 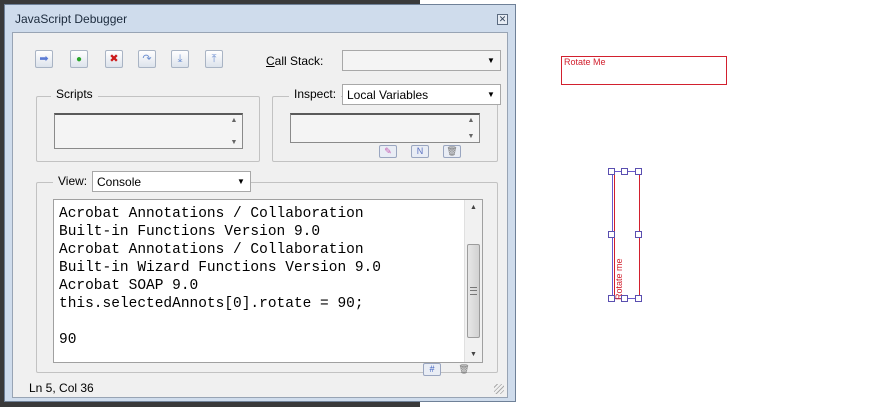 What do you see at coordinates (234, 131) in the screenshot?
I see `scripts-list-scrollbar: ▲ ▼` at bounding box center [234, 131].